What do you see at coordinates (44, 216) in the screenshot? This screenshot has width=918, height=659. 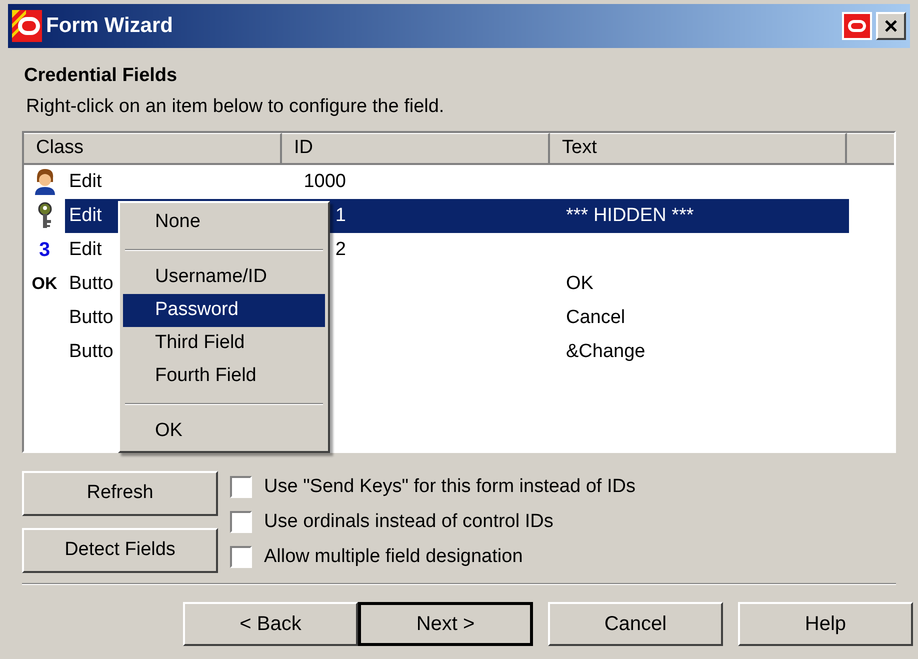 I see `key-icon` at bounding box center [44, 216].